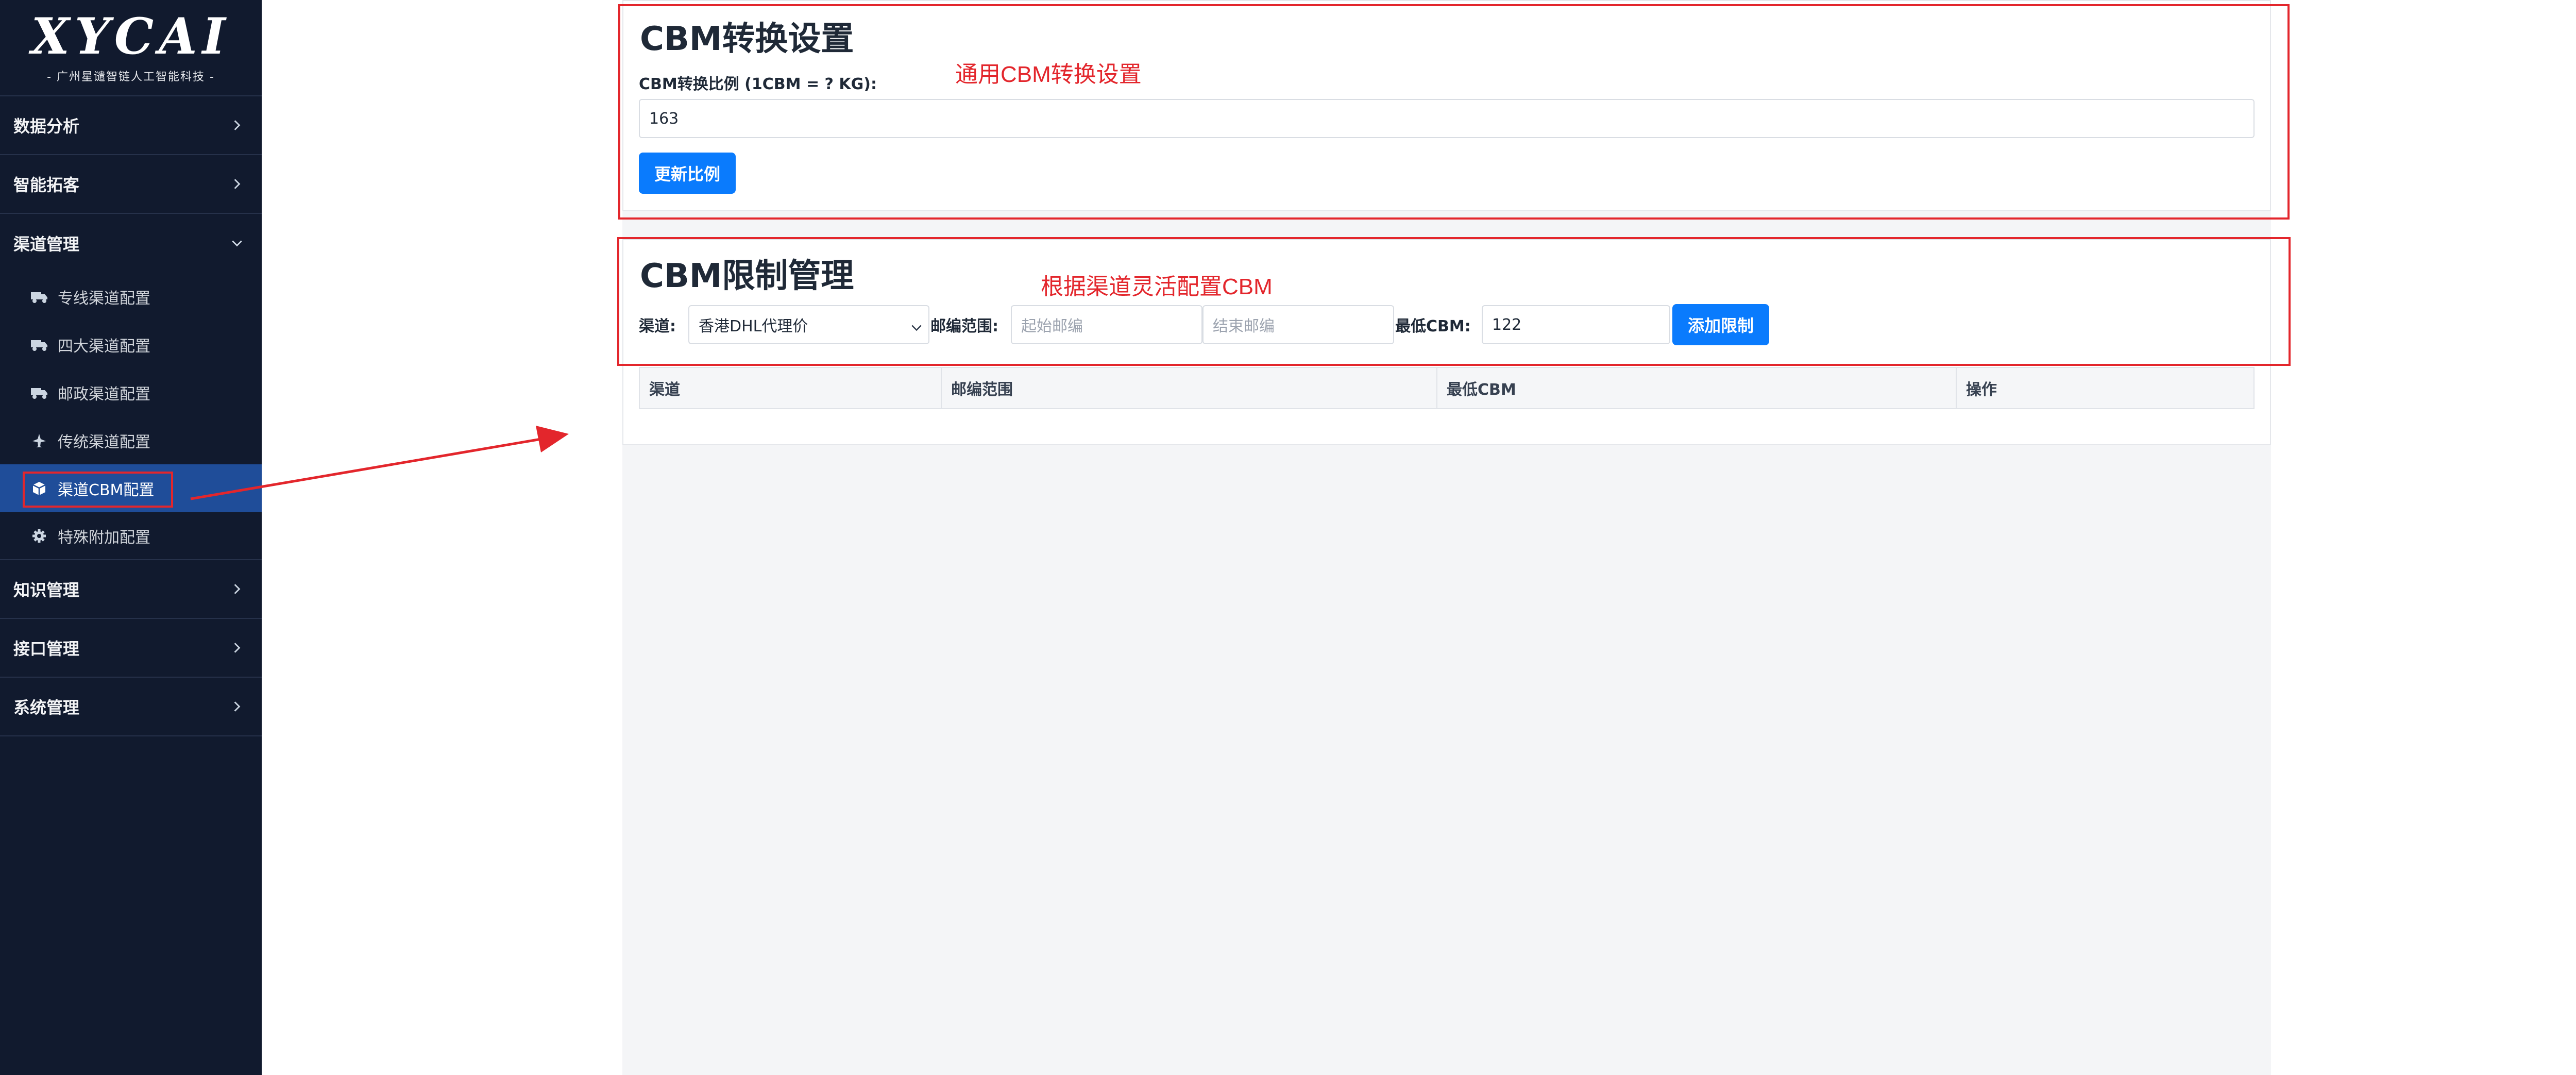  Describe the element at coordinates (687, 173) in the screenshot. I see `update-ratio-button: 更新比例` at that location.